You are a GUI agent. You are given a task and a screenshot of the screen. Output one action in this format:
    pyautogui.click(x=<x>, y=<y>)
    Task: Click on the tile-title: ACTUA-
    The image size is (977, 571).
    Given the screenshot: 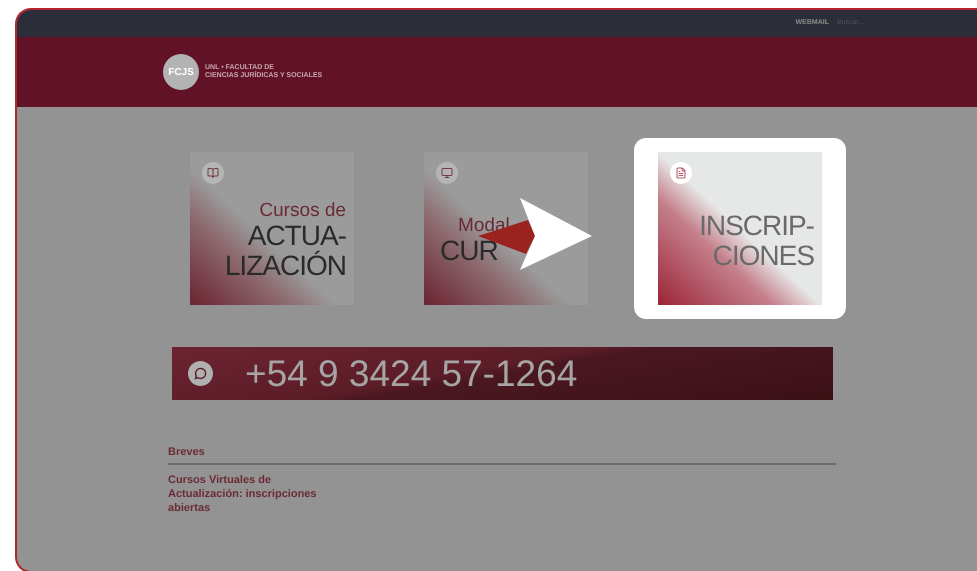 What is the action you would take?
    pyautogui.click(x=297, y=235)
    